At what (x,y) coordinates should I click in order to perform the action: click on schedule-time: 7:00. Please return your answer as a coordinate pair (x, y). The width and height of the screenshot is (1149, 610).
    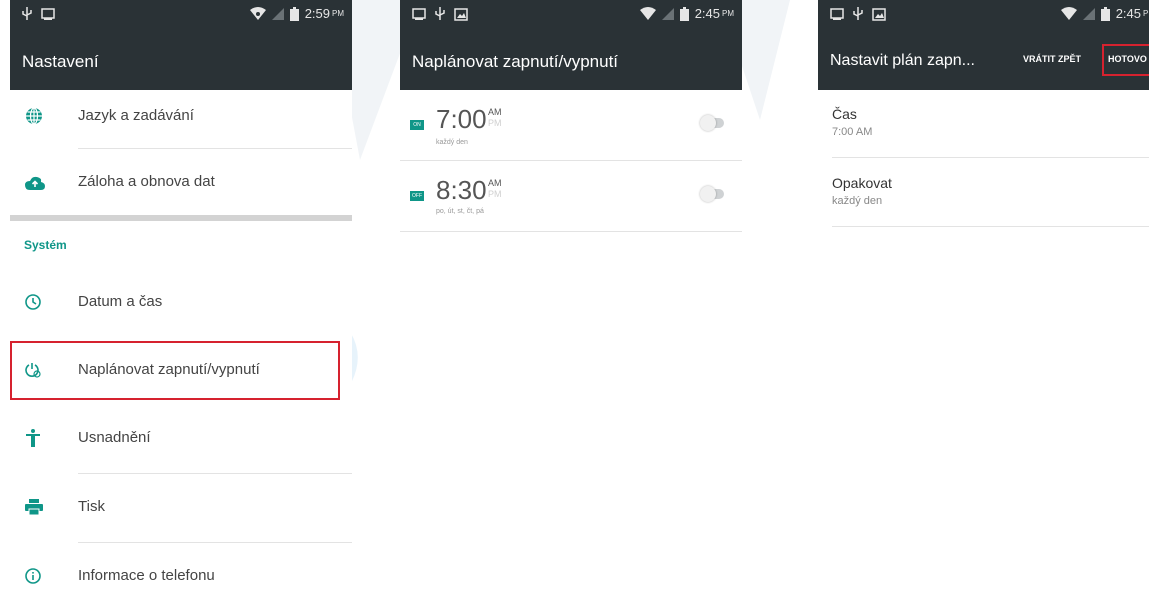
    Looking at the image, I should click on (461, 119).